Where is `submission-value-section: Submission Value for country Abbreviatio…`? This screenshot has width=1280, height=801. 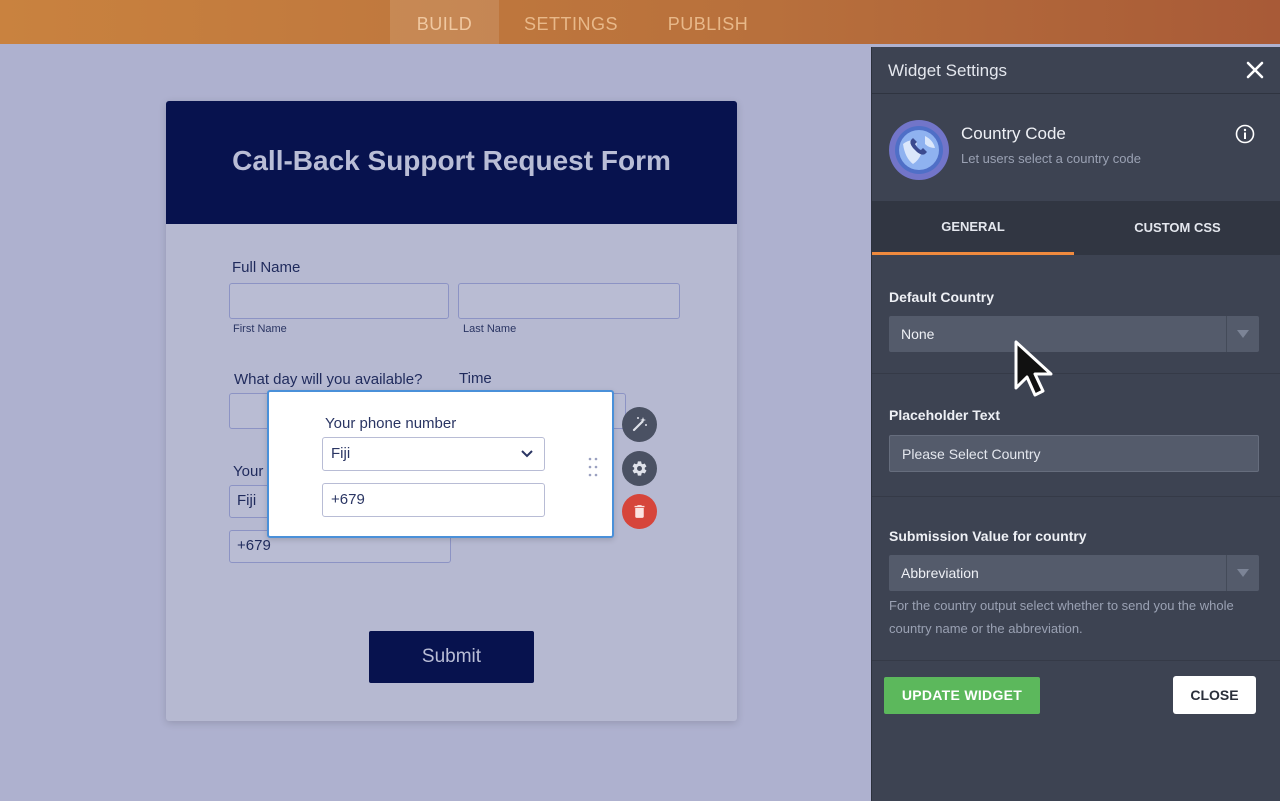
submission-value-section: Submission Value for country Abbreviatio… is located at coordinates (1076, 579).